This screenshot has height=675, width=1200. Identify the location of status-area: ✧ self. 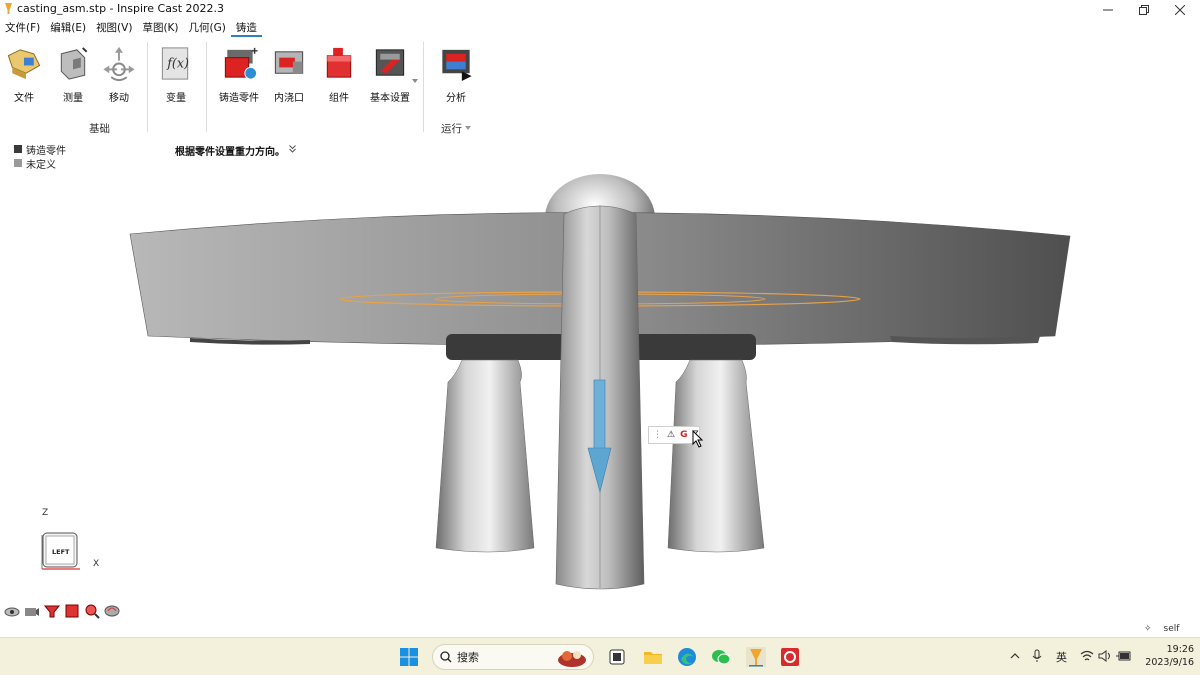
(1161, 629).